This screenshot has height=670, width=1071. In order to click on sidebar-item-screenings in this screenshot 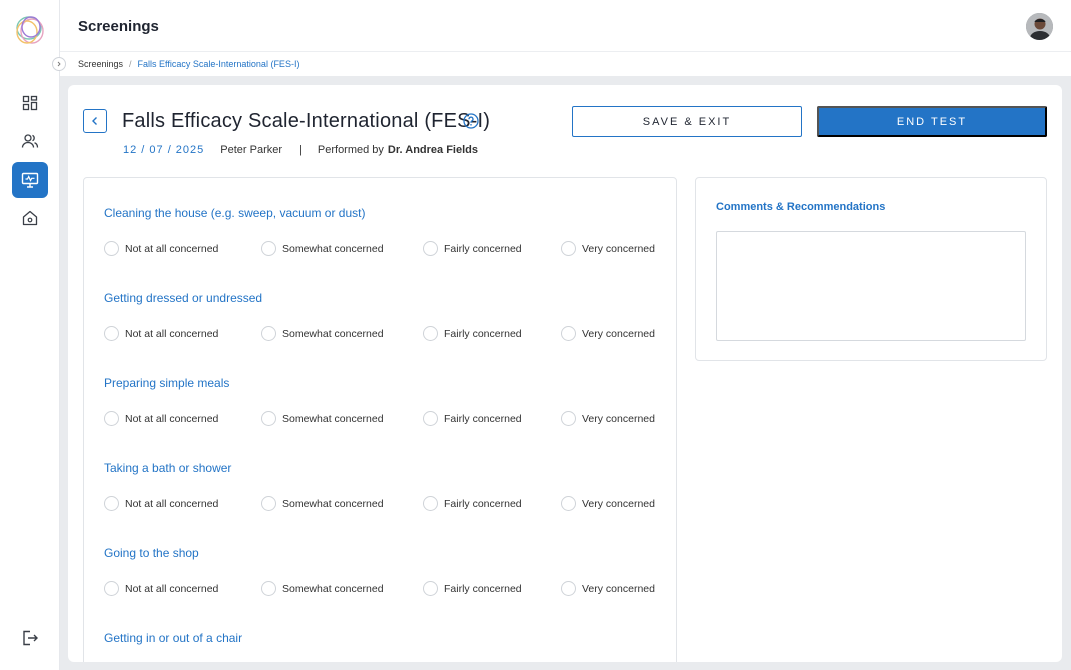, I will do `click(30, 180)`.